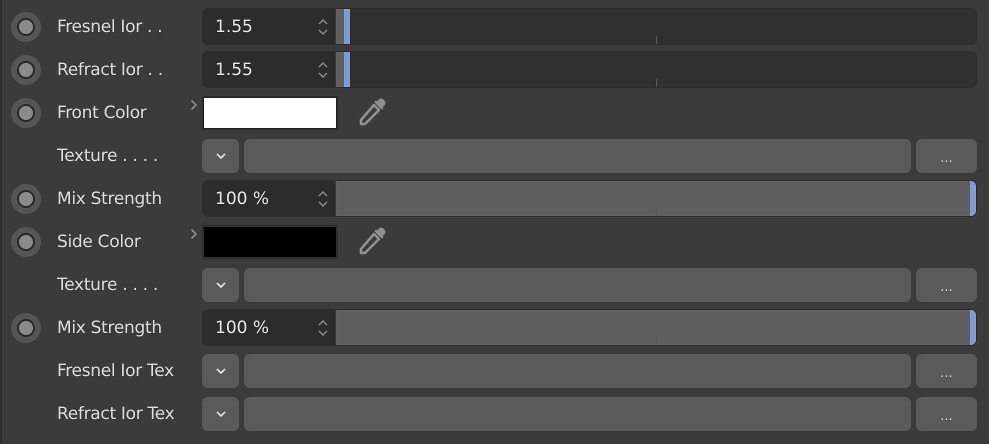 Image resolution: width=989 pixels, height=444 pixels. Describe the element at coordinates (116, 370) in the screenshot. I see `parameter-label: Fresnel Ior Tex` at that location.